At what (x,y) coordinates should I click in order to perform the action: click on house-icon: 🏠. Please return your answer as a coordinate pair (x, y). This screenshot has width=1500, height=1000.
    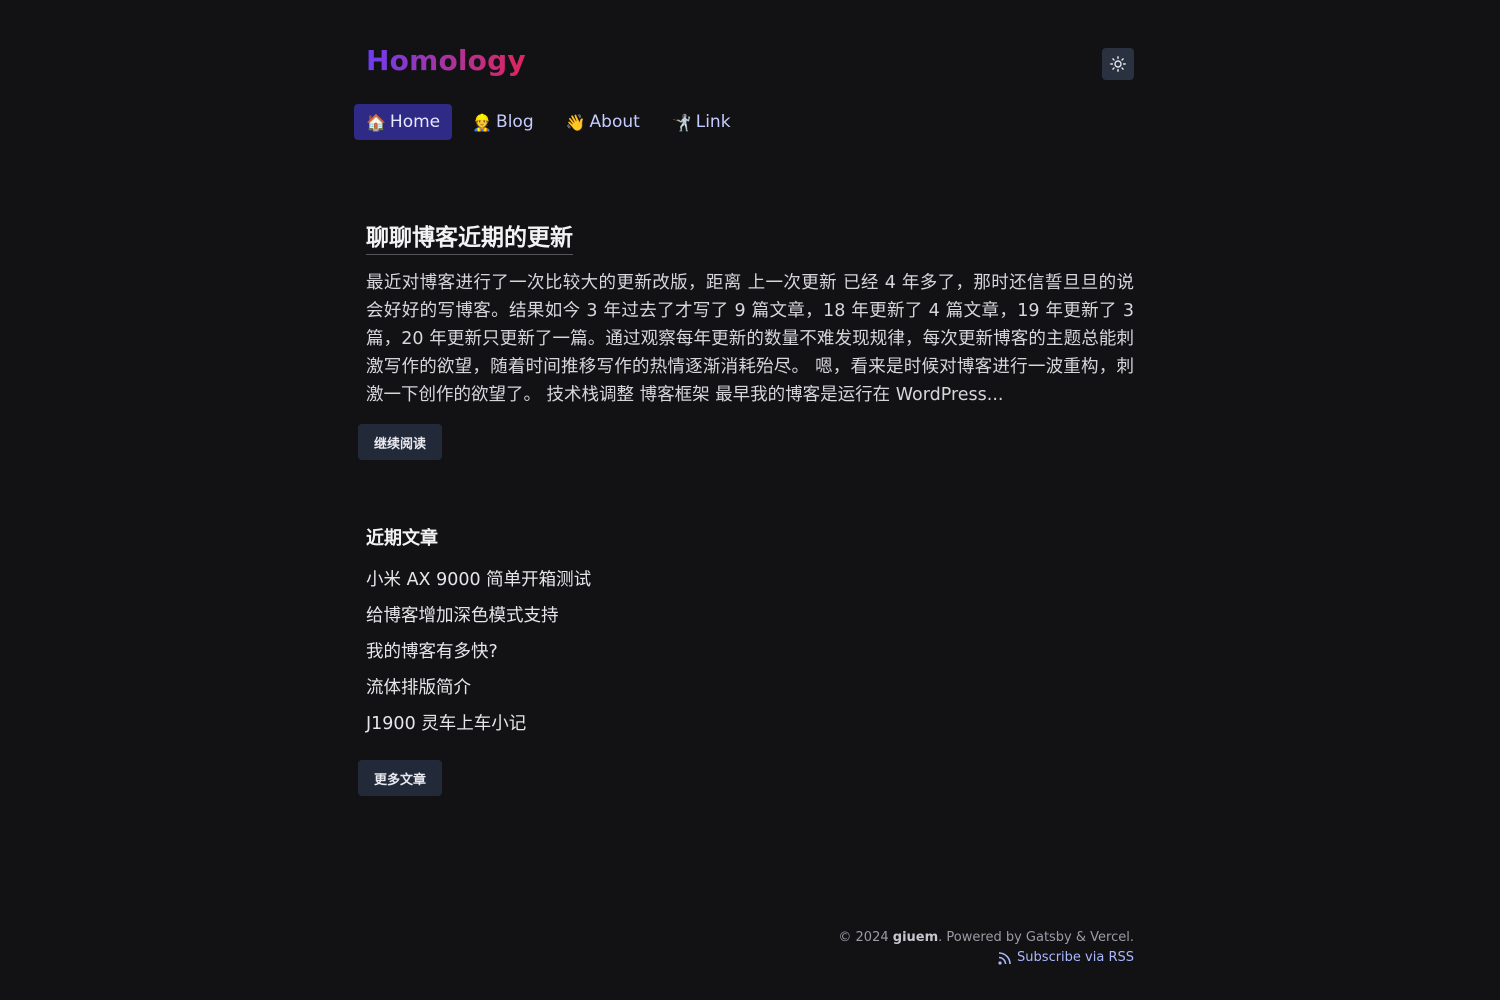
    Looking at the image, I should click on (376, 122).